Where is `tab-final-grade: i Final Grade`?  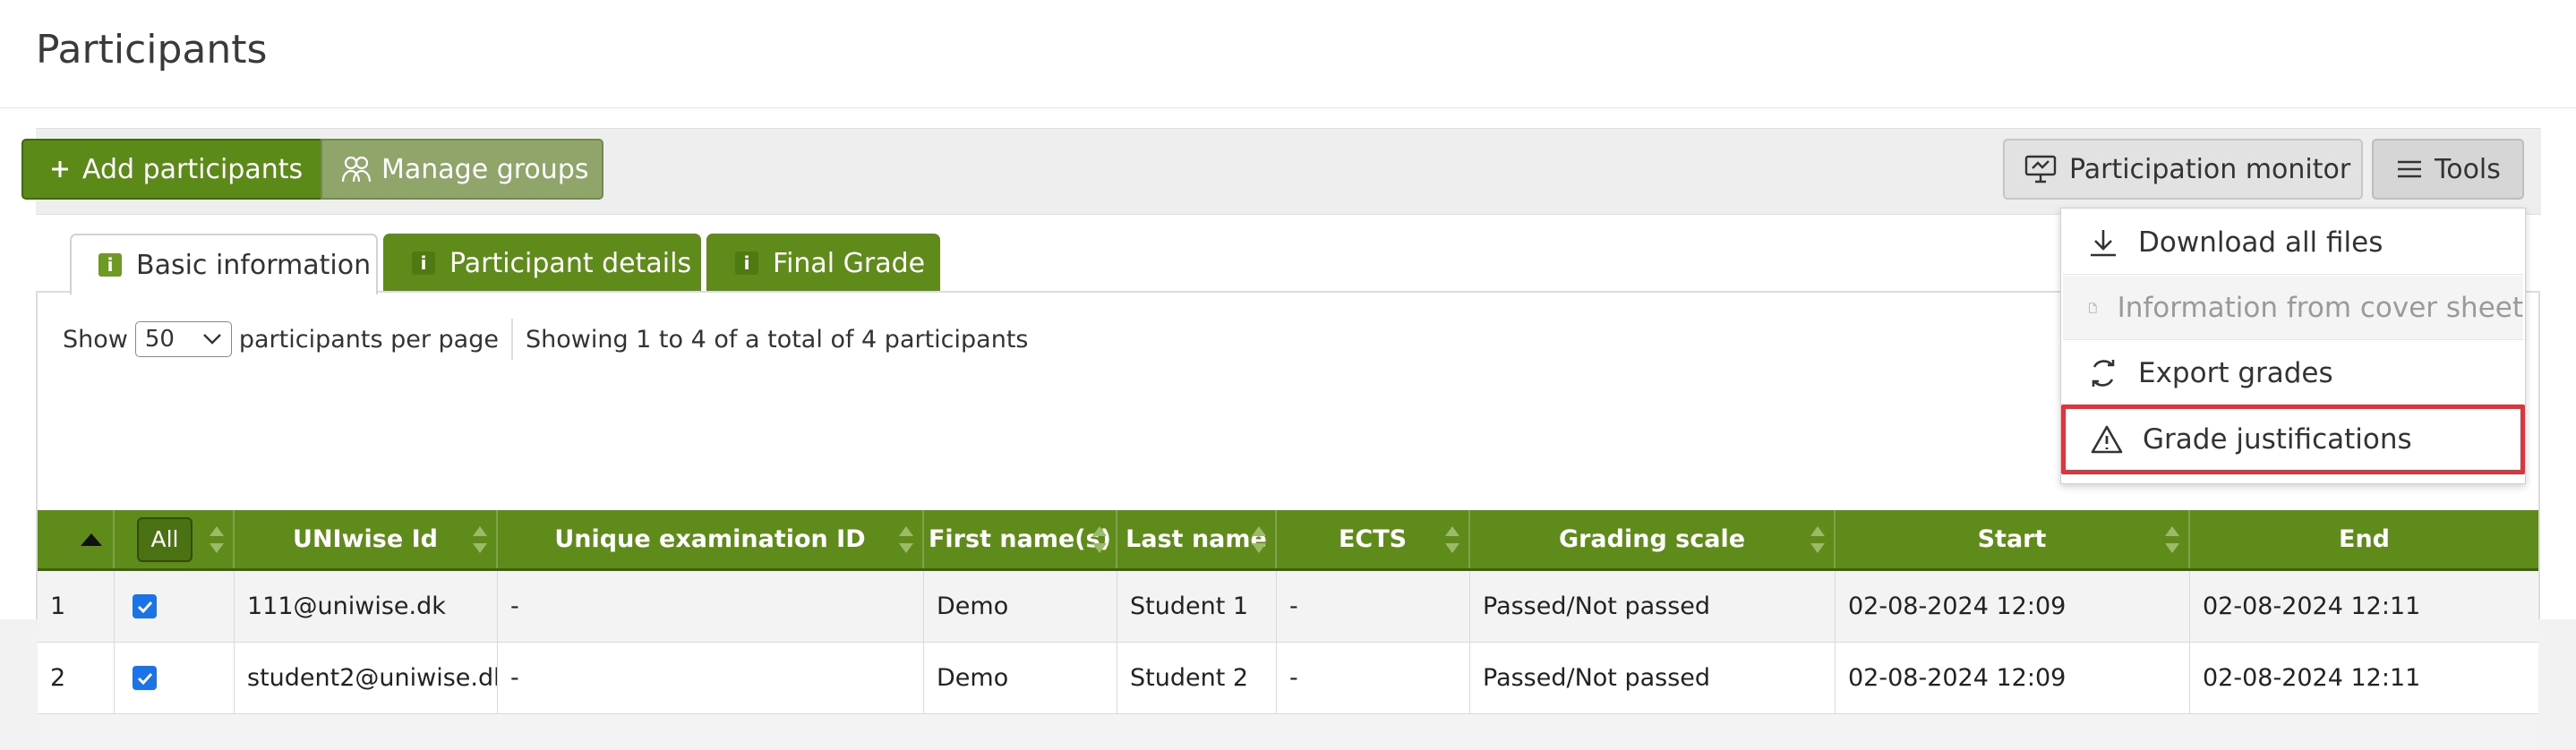 tab-final-grade: i Final Grade is located at coordinates (823, 263).